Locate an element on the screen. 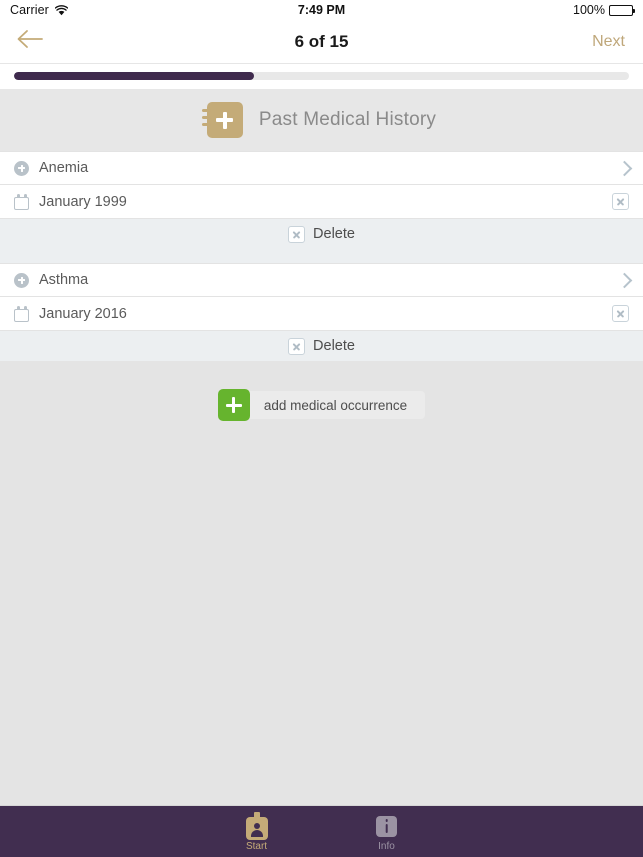  carrier-label: Carrier is located at coordinates (29, 10).